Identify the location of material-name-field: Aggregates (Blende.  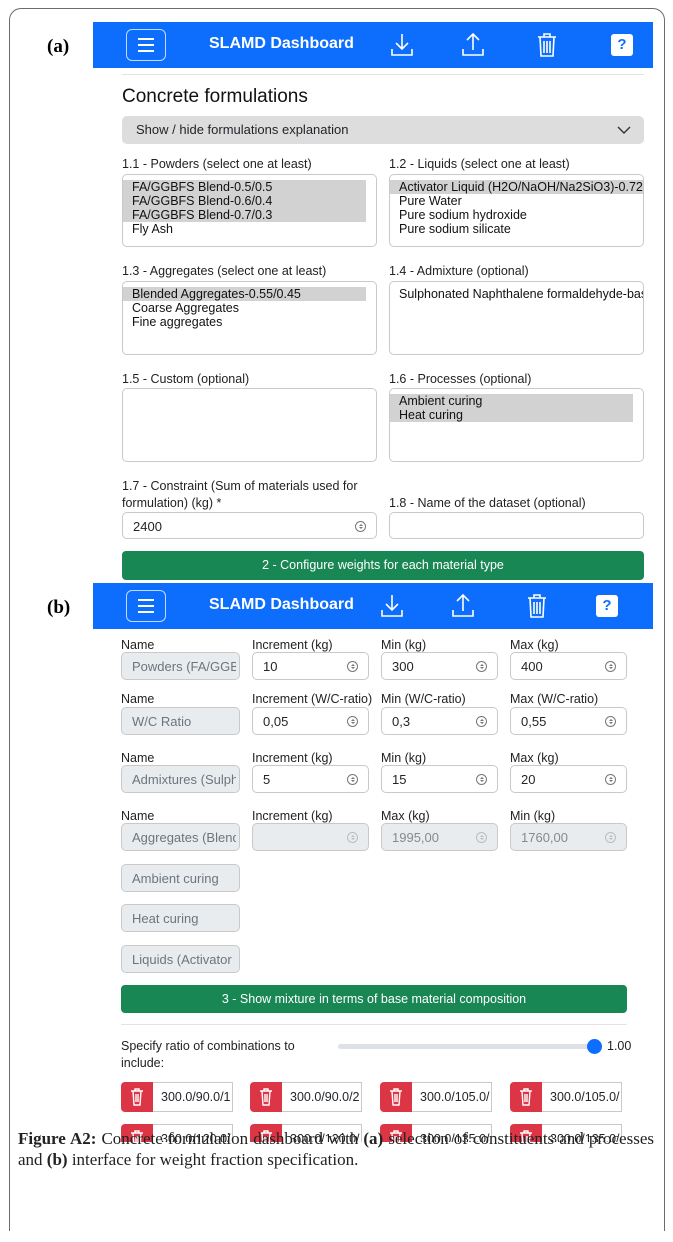
(180, 837).